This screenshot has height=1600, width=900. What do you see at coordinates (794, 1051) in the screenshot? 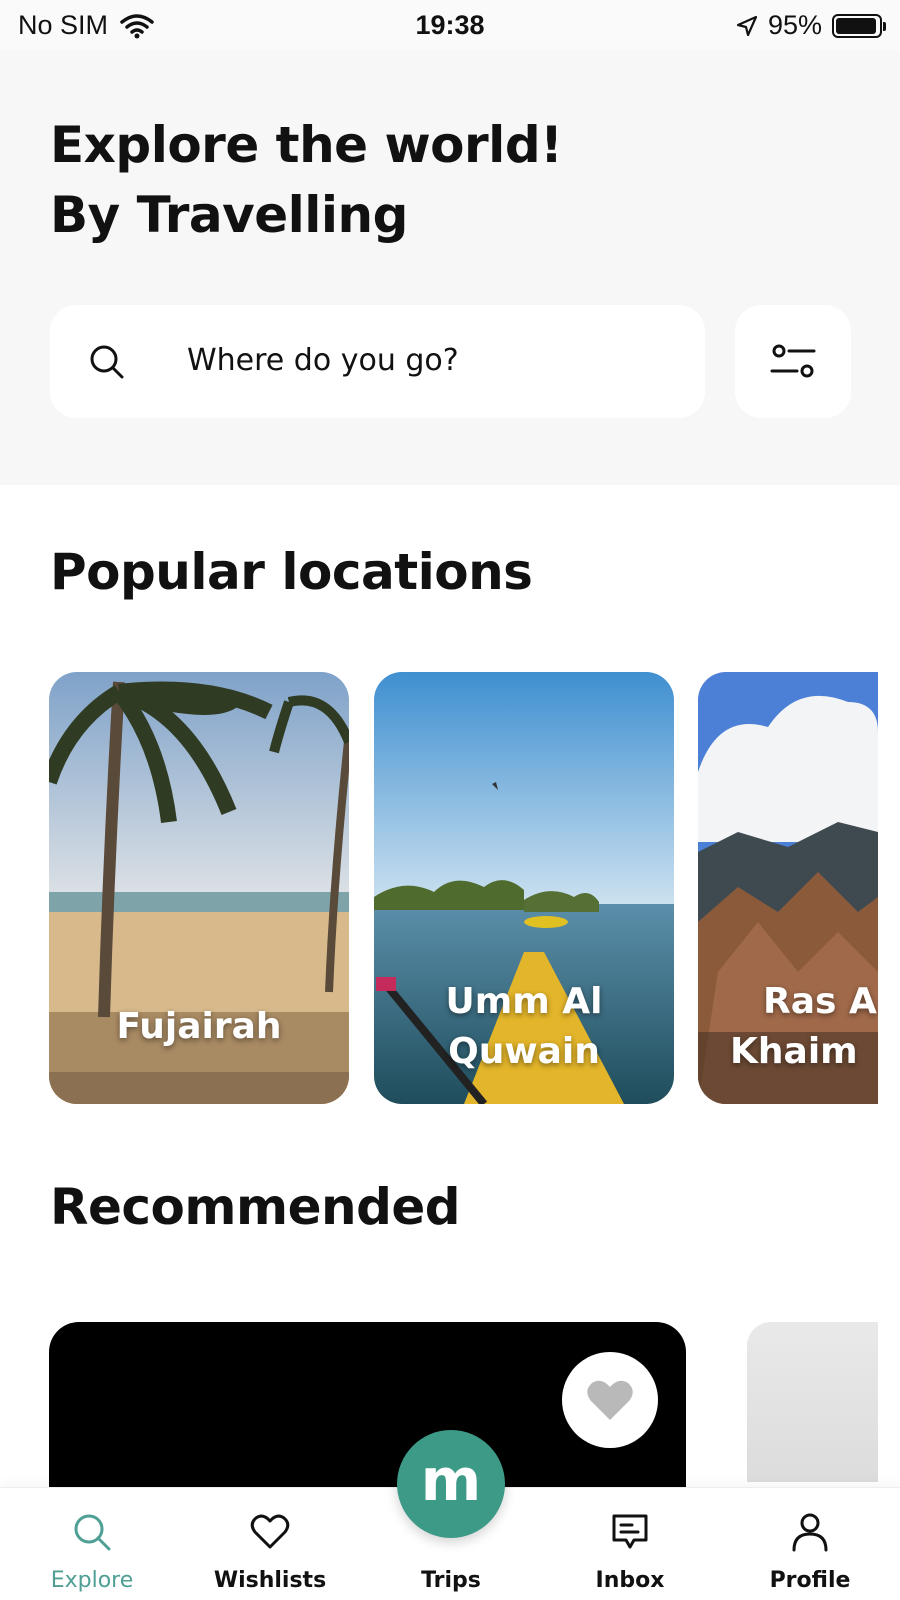
I see `location-name-line-2: Khaim` at bounding box center [794, 1051].